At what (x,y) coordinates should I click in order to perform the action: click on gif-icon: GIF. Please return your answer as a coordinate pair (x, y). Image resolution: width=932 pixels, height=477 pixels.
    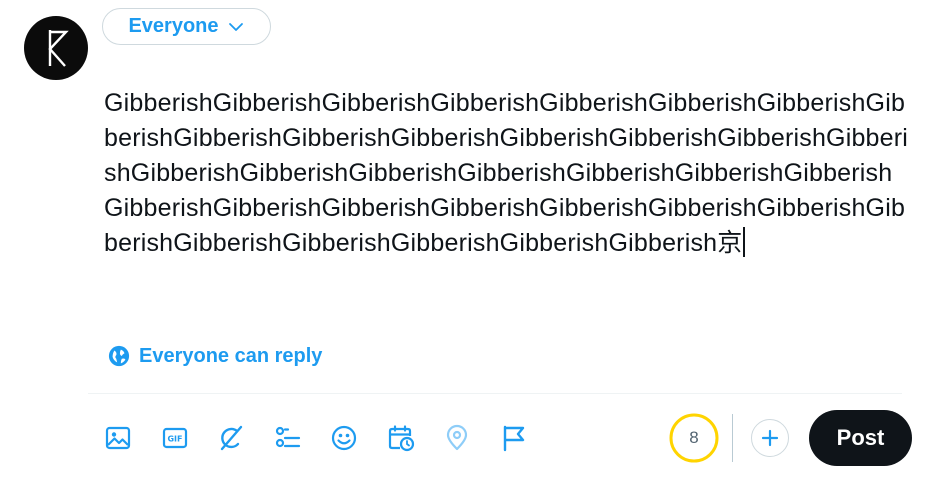
    Looking at the image, I should click on (174, 438).